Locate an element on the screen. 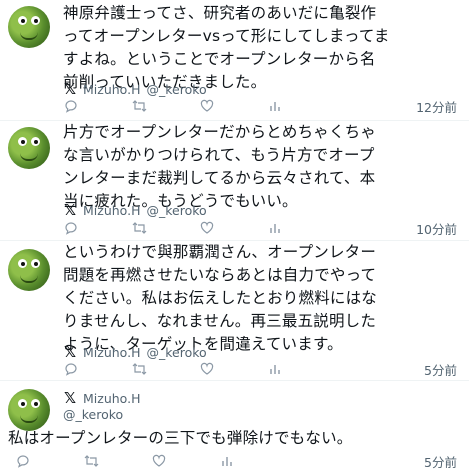  post-line: な言いがかりつけられて、もう片方でオープ is located at coordinates (219, 155).